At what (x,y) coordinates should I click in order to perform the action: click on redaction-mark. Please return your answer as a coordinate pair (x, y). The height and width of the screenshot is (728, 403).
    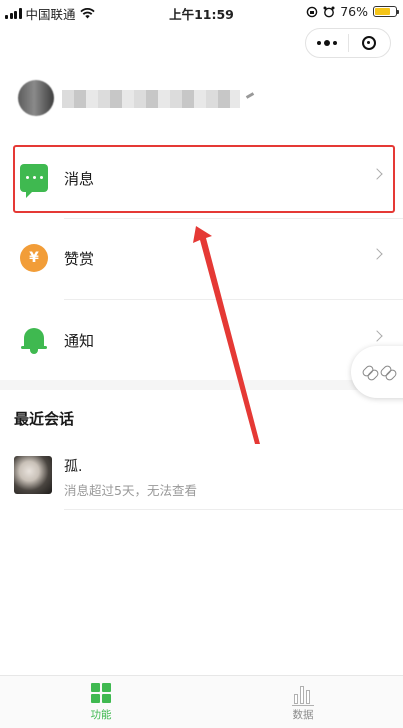
    Looking at the image, I should click on (250, 95).